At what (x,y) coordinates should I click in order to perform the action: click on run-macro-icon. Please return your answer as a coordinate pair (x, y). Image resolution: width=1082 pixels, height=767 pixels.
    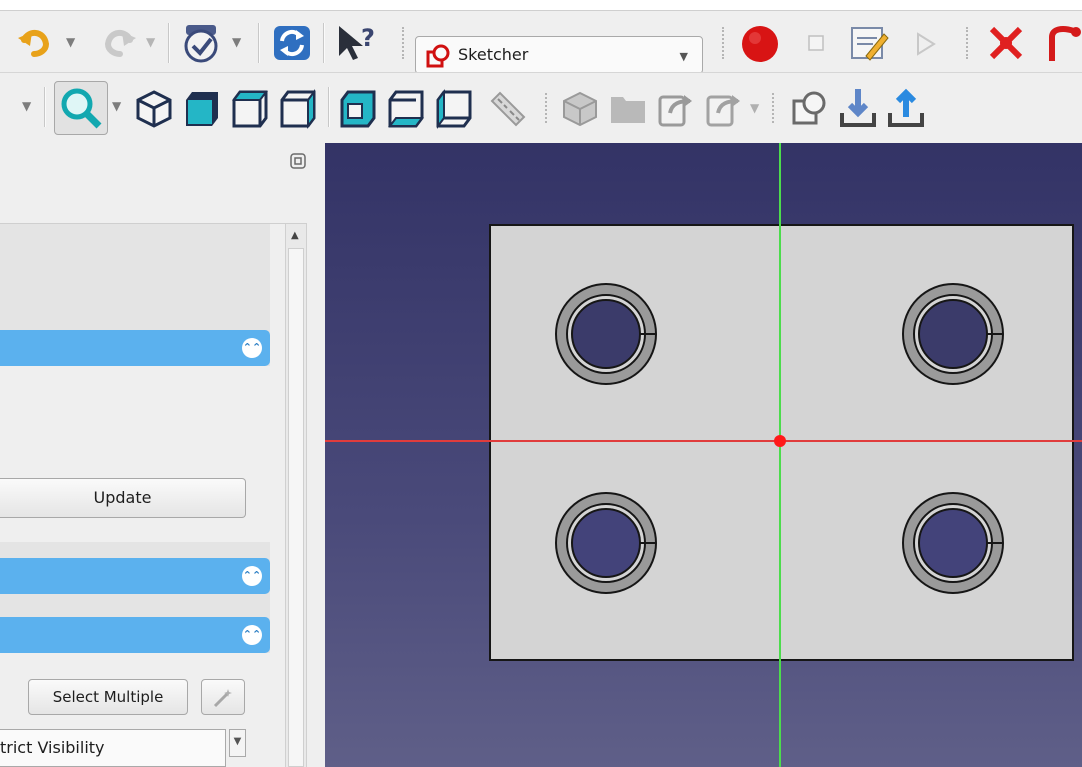
    Looking at the image, I should click on (926, 44).